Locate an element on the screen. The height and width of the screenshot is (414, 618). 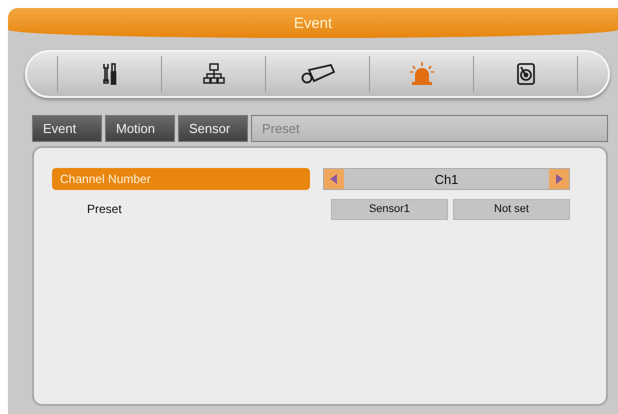
preset-value: Not set is located at coordinates (511, 209).